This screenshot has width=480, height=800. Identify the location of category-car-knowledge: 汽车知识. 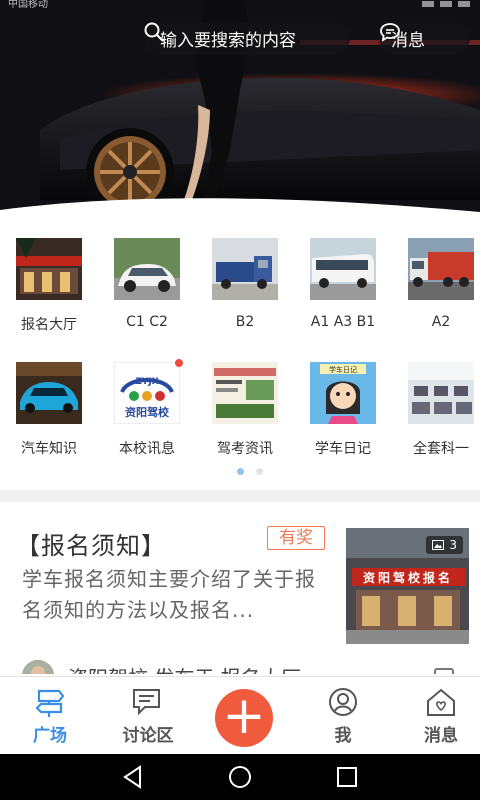
(49, 410).